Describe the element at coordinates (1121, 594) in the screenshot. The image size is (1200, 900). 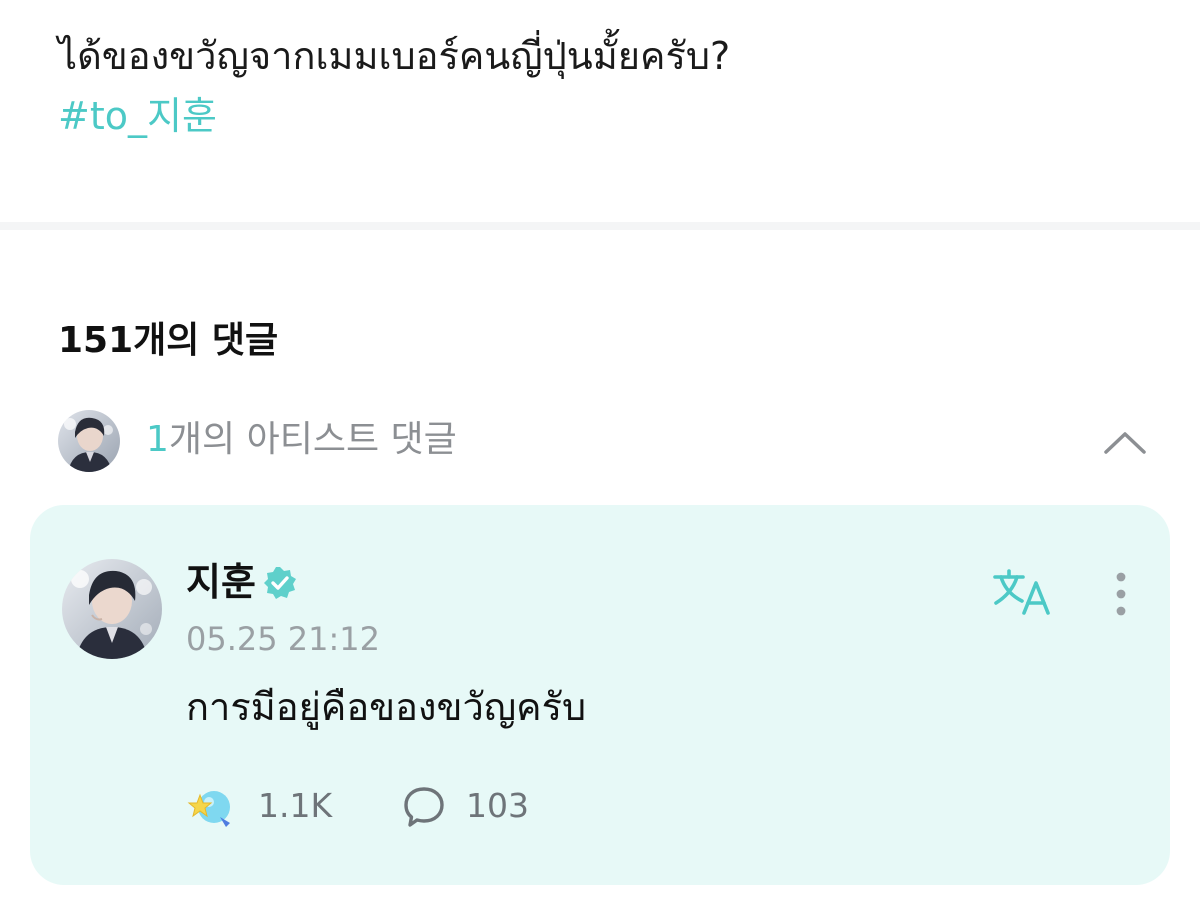
I see `more-vertical-icon` at that location.